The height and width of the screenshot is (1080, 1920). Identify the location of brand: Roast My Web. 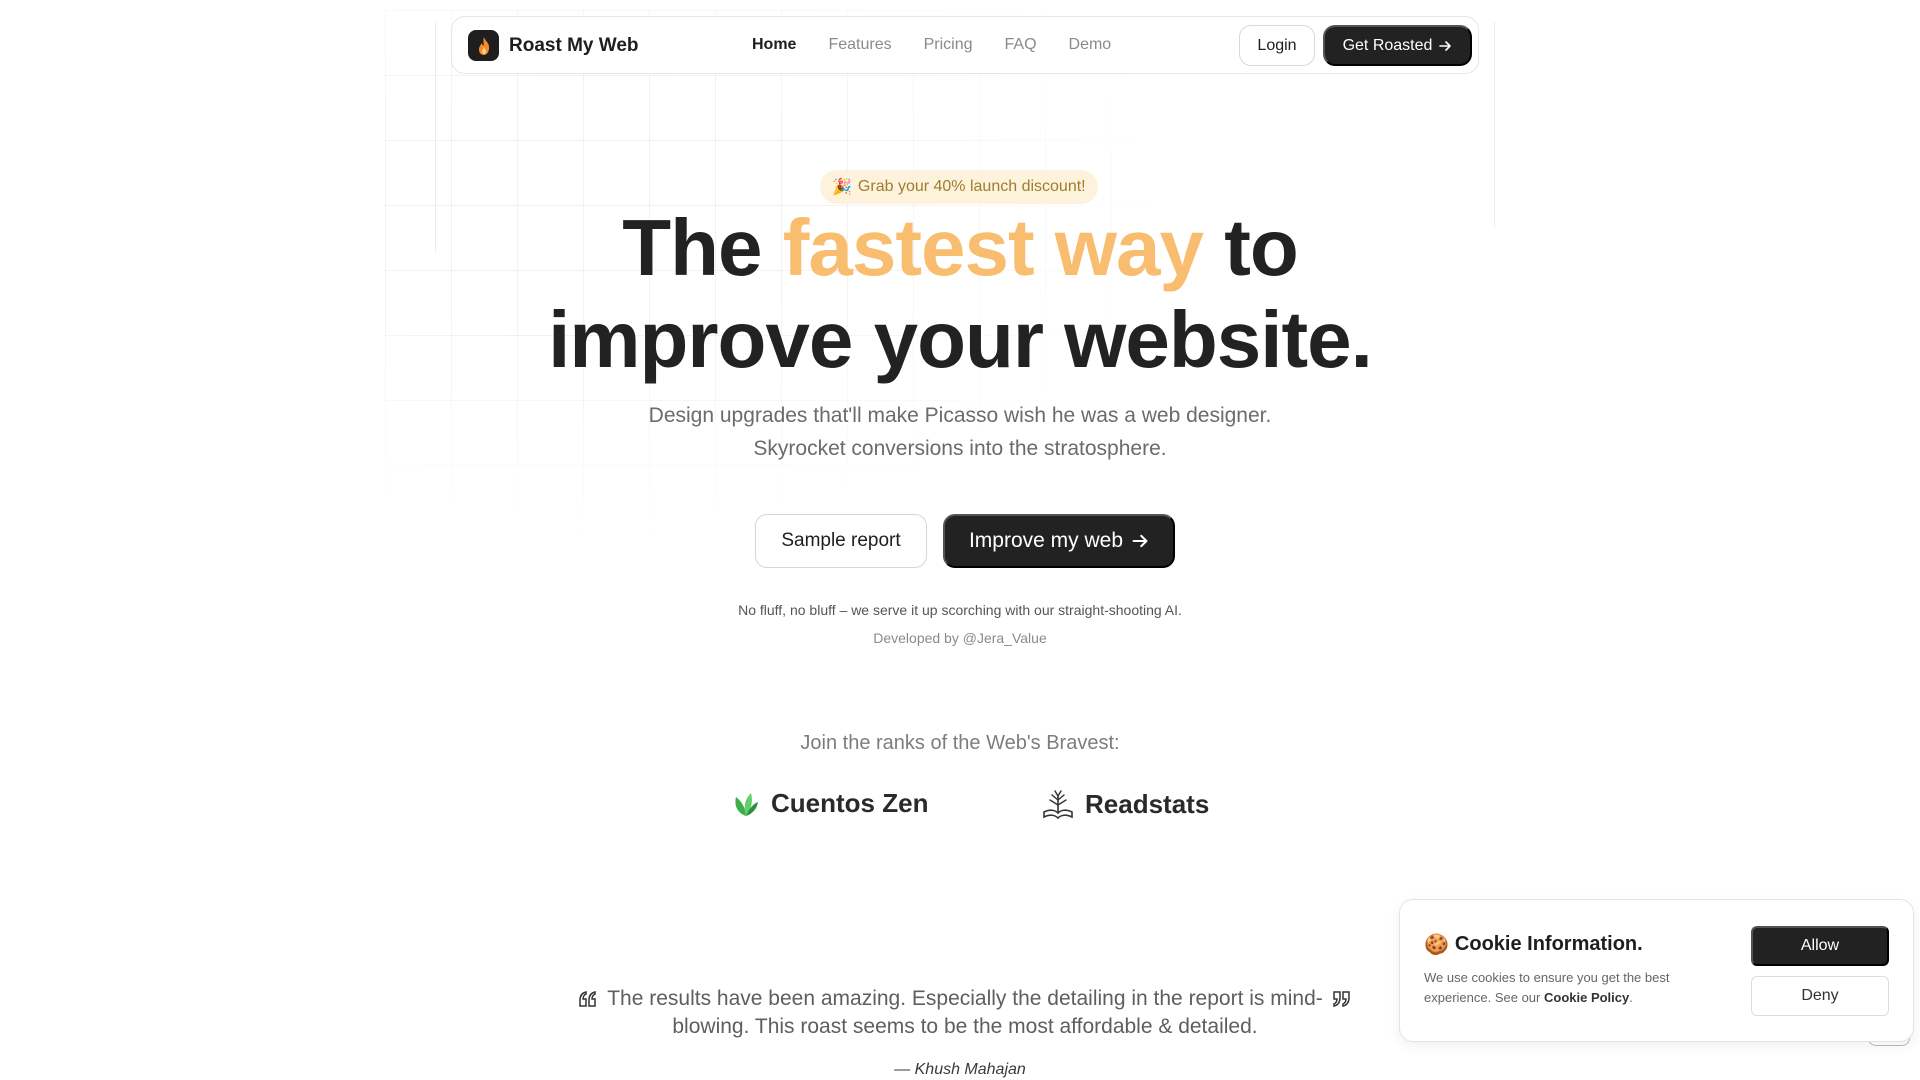
(553, 45).